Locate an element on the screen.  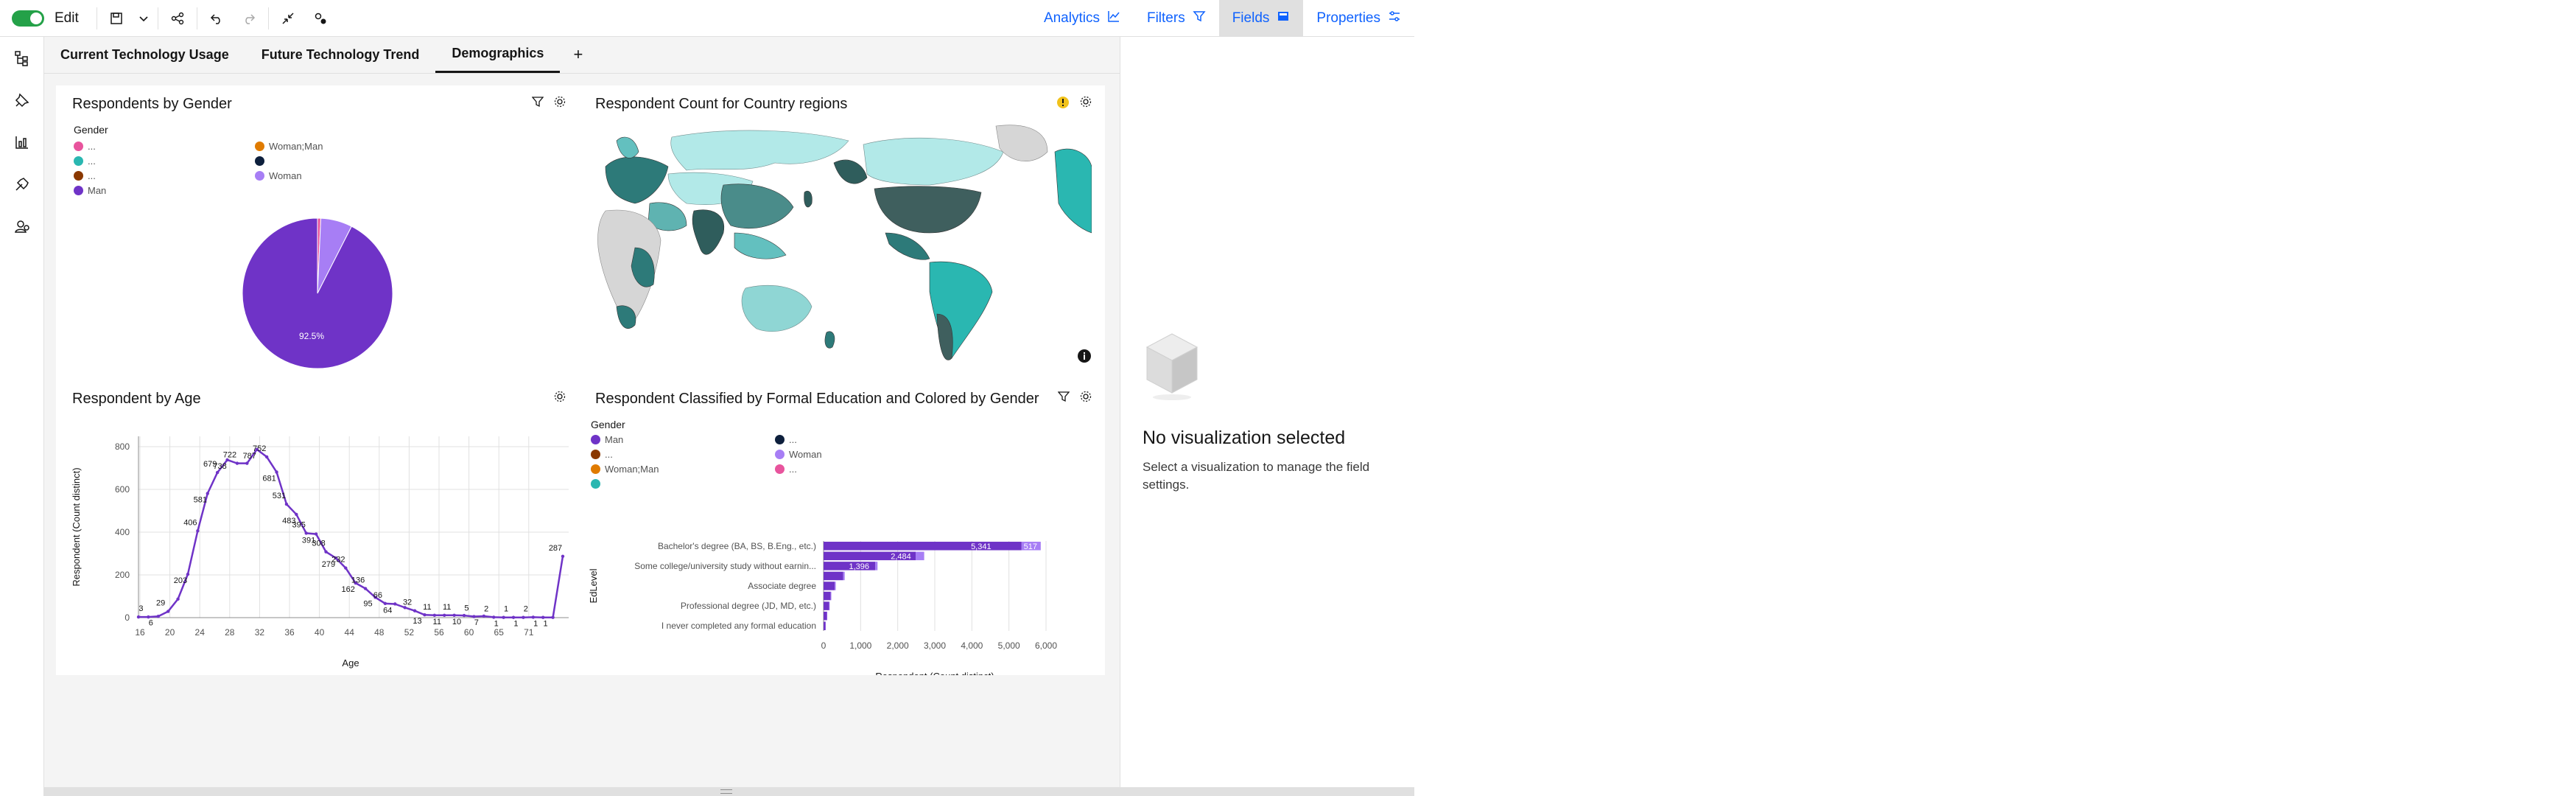
edit-mode-toggle is located at coordinates (28, 18).